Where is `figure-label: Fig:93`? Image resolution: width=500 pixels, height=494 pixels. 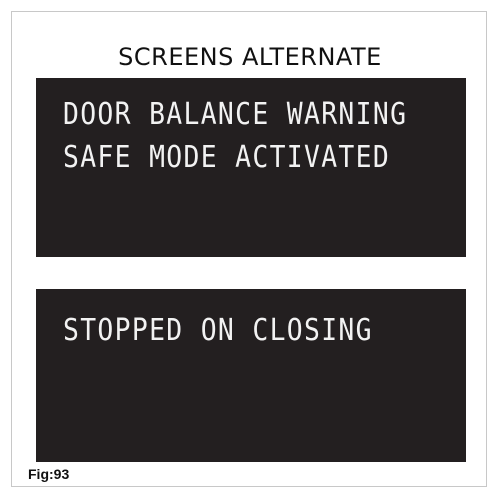 figure-label: Fig:93 is located at coordinates (49, 474).